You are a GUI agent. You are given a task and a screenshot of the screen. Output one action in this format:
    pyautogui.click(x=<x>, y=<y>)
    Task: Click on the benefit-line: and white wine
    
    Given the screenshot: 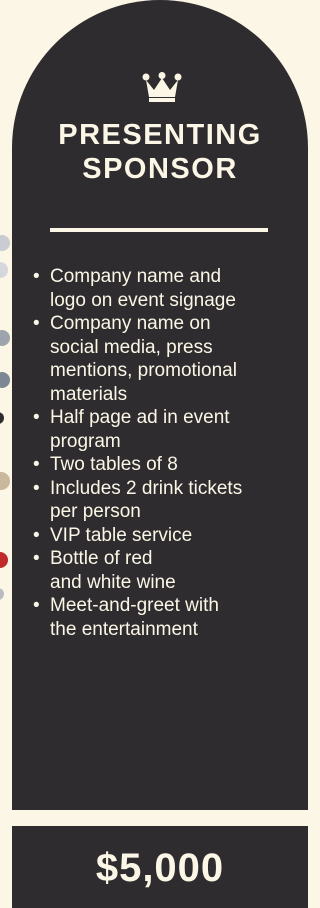 What is the action you would take?
    pyautogui.click(x=113, y=582)
    